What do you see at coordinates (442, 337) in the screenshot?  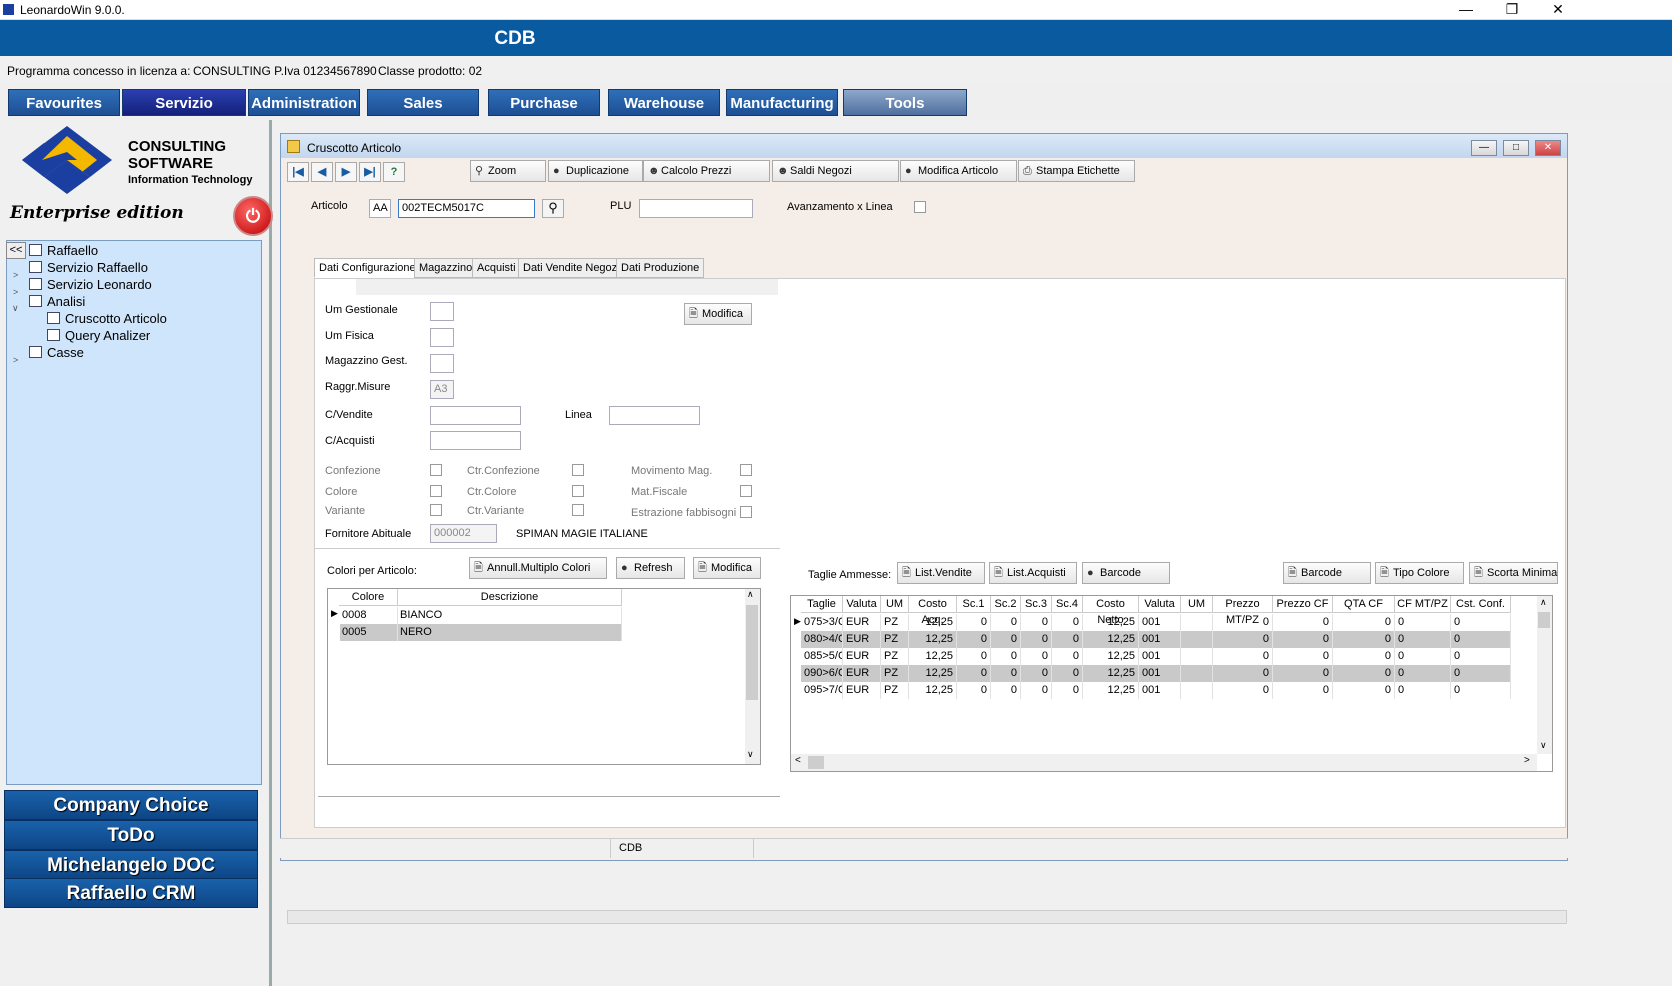 I see `um-fisica-field` at bounding box center [442, 337].